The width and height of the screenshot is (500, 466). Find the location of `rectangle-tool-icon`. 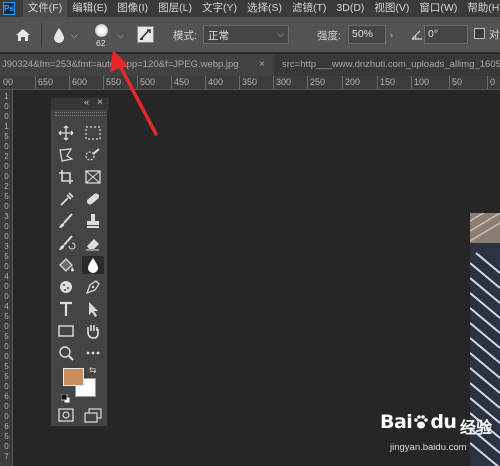

rectangle-tool-icon is located at coordinates (66, 331).